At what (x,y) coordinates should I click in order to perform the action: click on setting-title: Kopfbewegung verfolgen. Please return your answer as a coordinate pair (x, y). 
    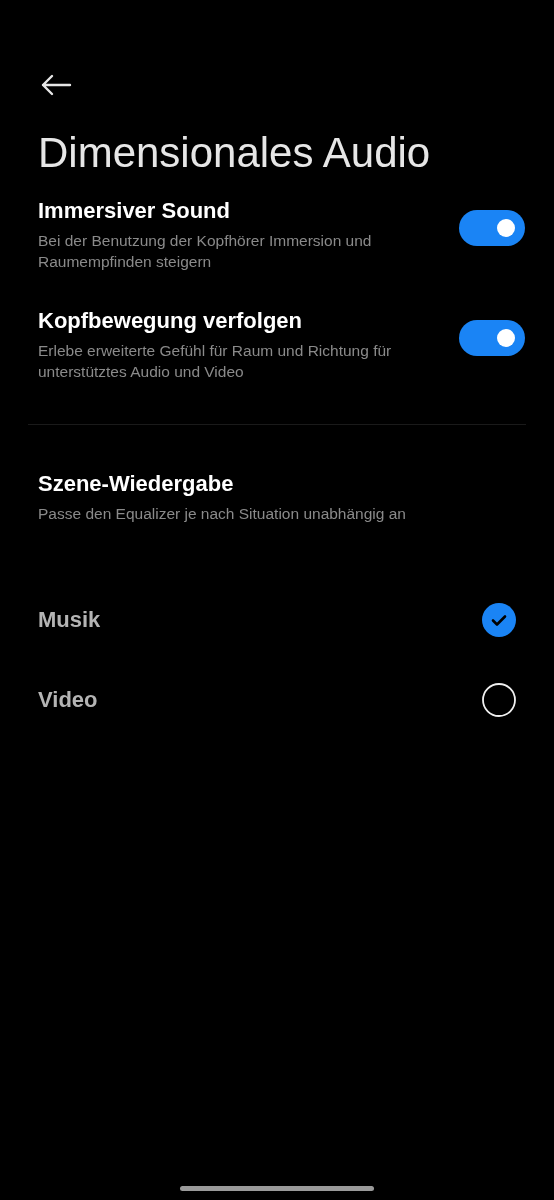
    Looking at the image, I should click on (170, 321).